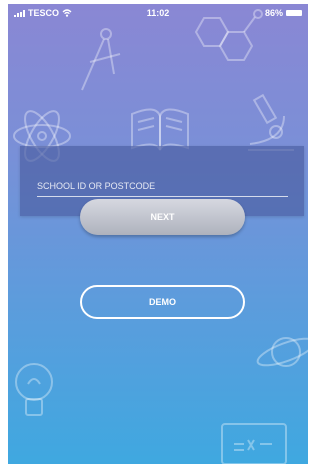 The width and height of the screenshot is (320, 466). Describe the element at coordinates (162, 217) in the screenshot. I see `next-button: NEXT` at that location.